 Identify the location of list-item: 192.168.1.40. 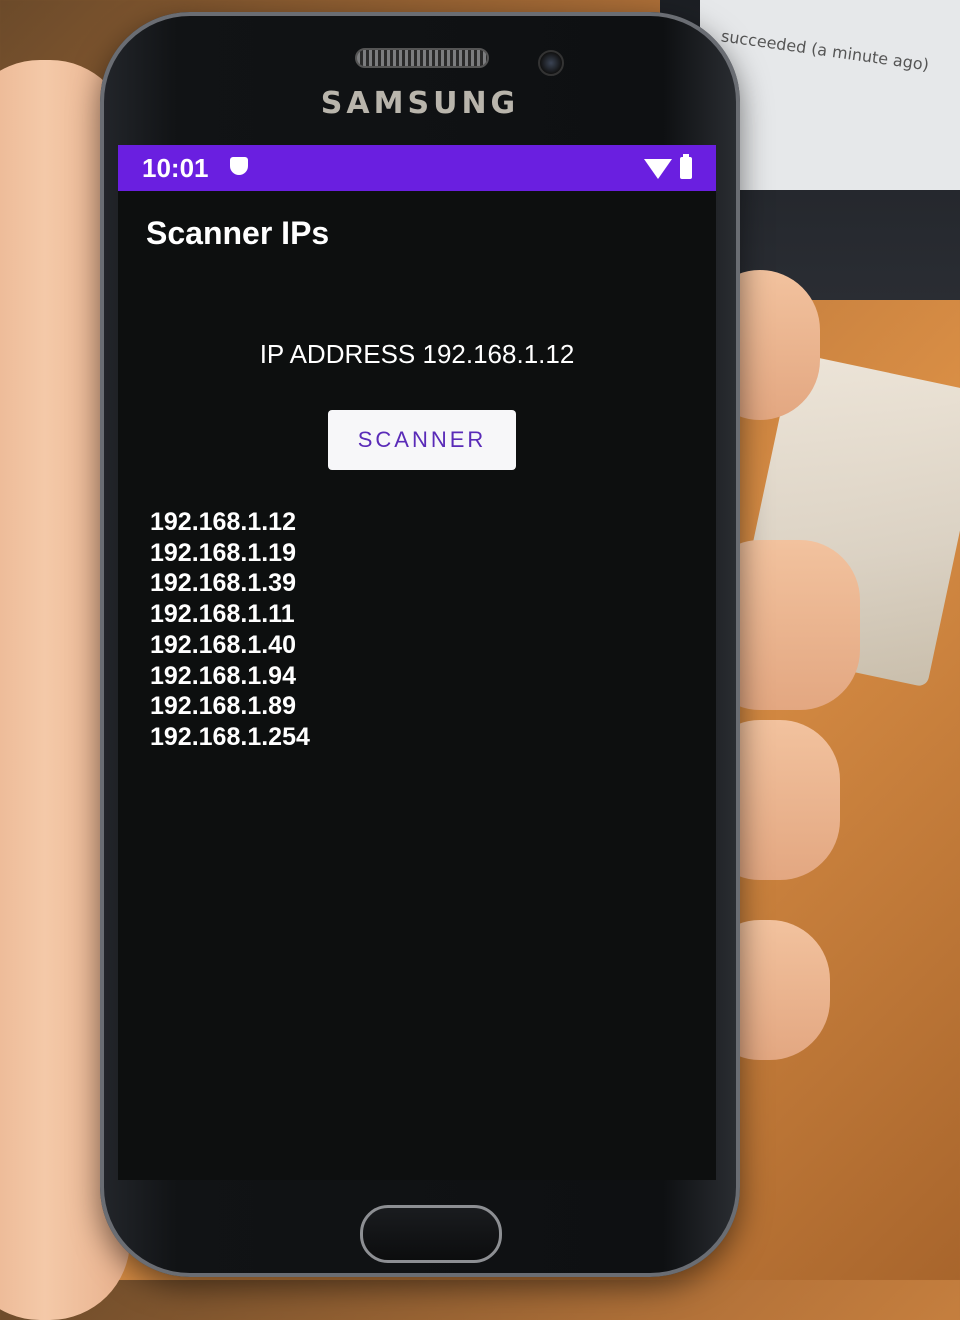
(223, 644).